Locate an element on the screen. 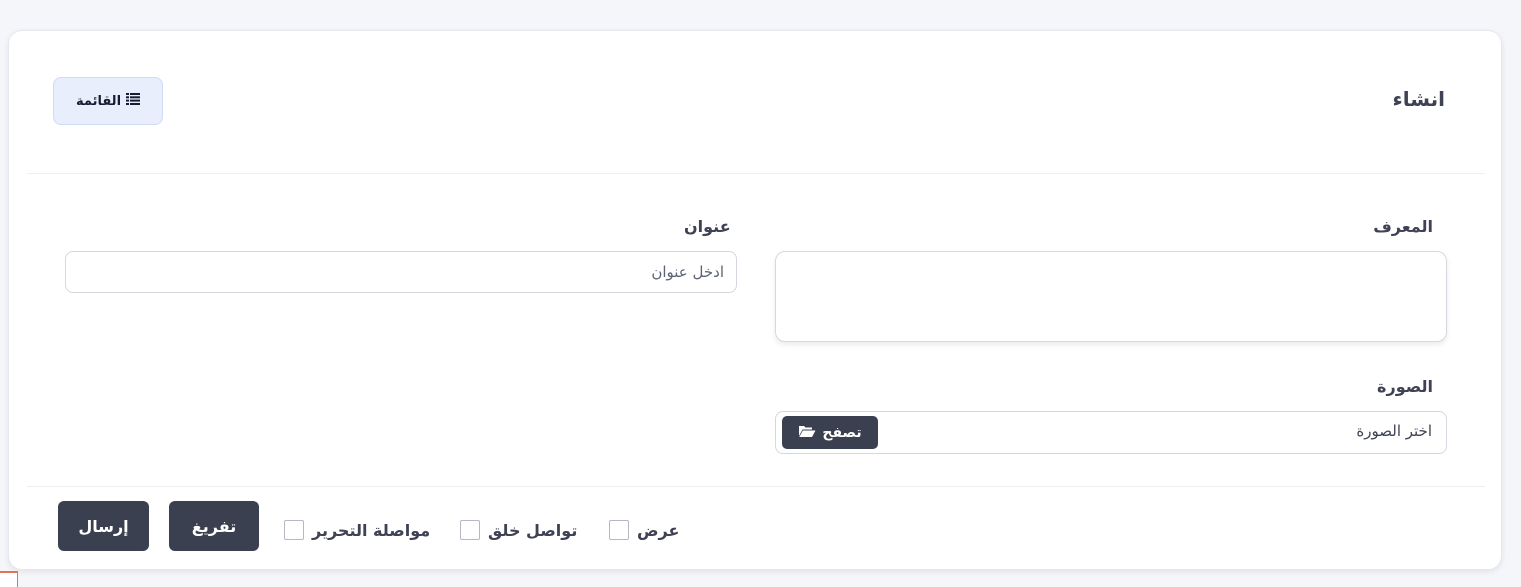 The width and height of the screenshot is (1521, 587). folder-open-icon is located at coordinates (807, 433).